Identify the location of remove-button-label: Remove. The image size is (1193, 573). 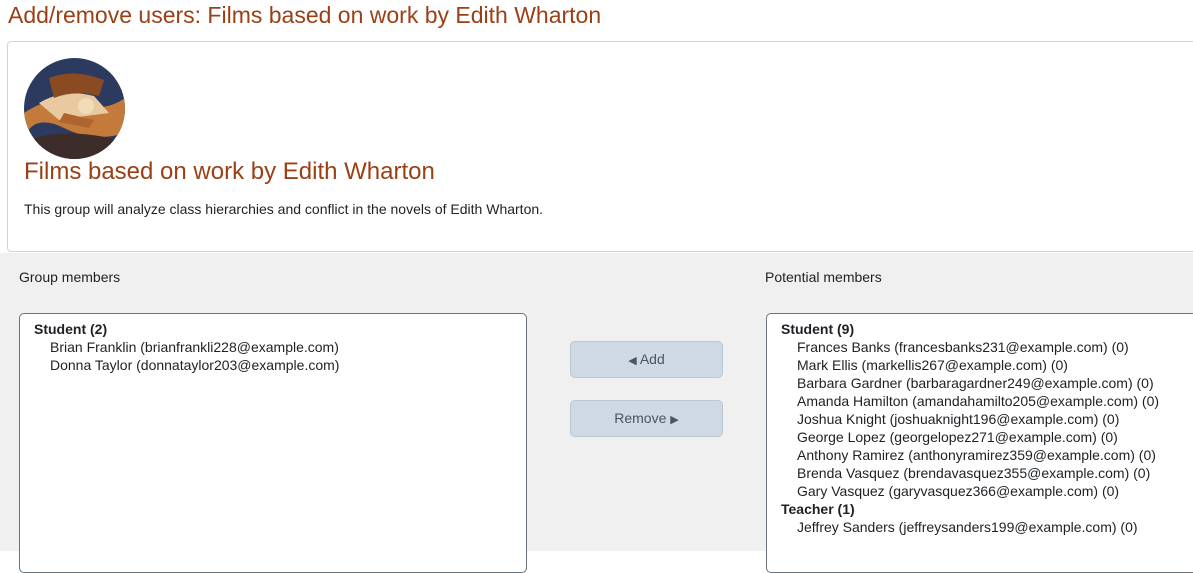
(640, 418).